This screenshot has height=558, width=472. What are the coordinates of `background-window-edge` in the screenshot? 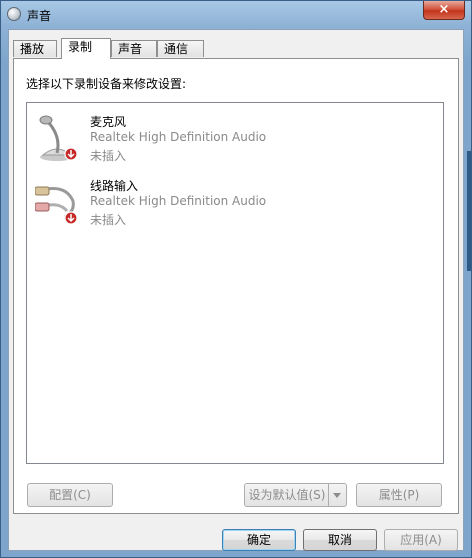 It's located at (469, 211).